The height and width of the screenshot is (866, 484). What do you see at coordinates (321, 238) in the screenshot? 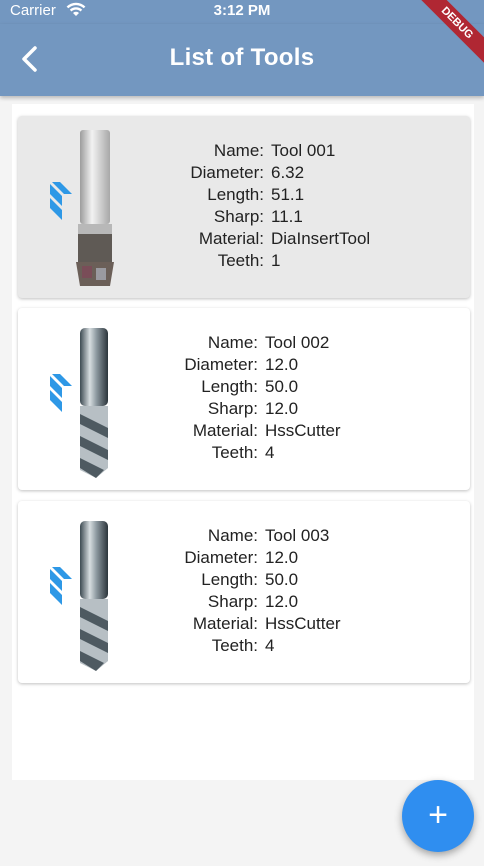
I see `tool-material: DiaInsertTool` at bounding box center [321, 238].